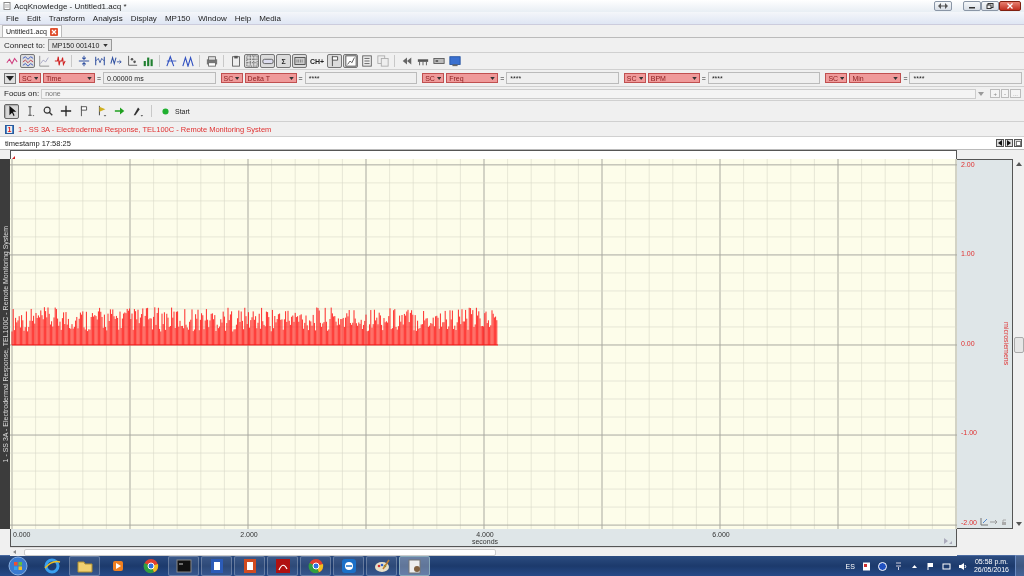 The width and height of the screenshot is (1024, 576). Describe the element at coordinates (7, 6) in the screenshot. I see `app-icon` at that location.